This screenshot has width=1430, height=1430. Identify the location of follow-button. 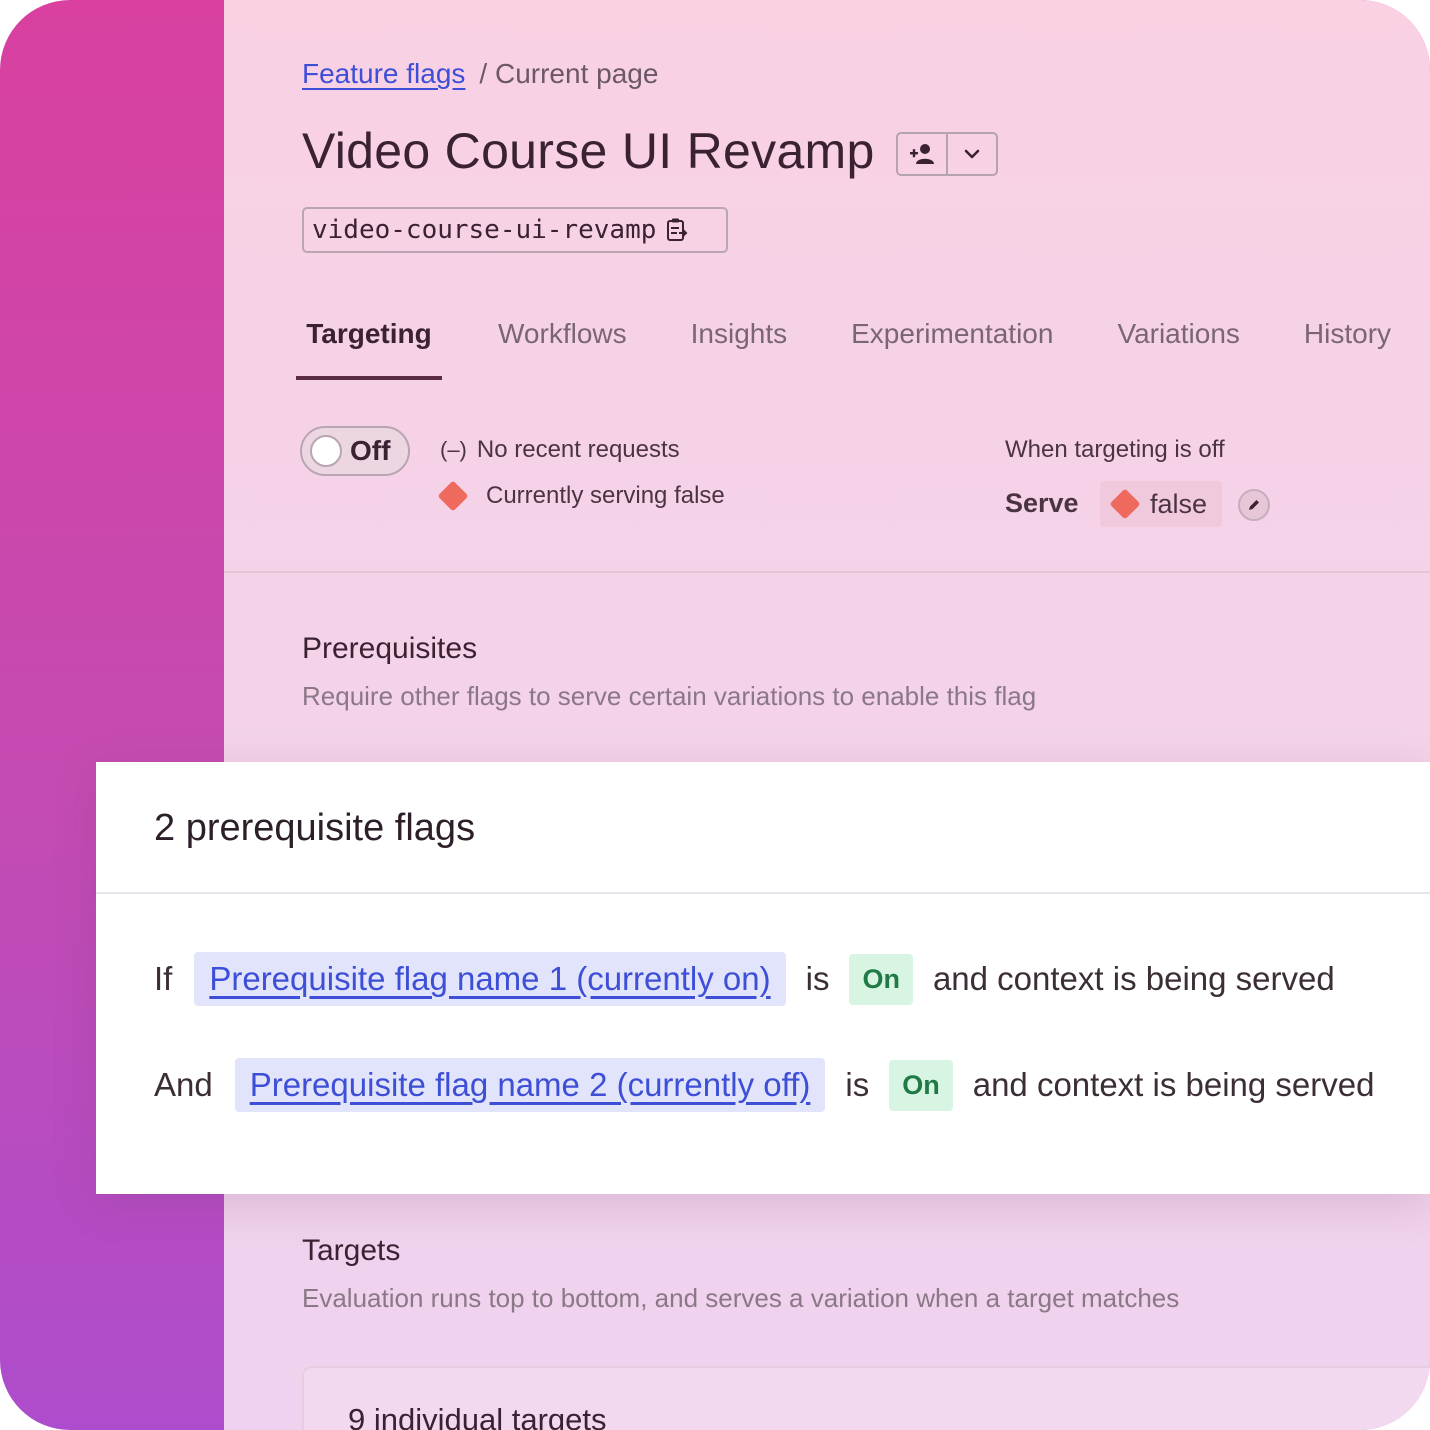
(922, 154).